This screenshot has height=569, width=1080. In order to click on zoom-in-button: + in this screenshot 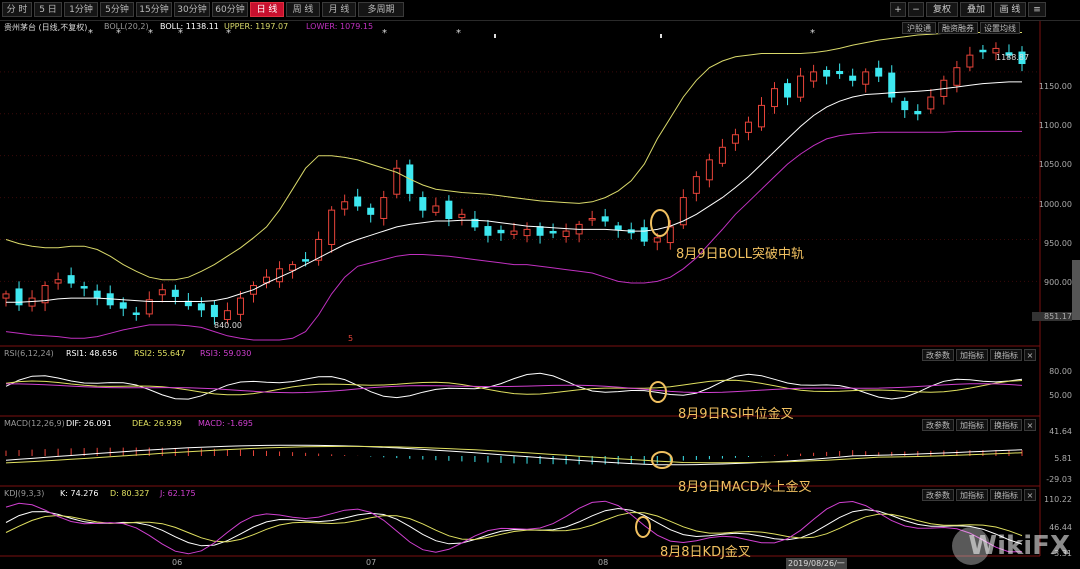, I will do `click(898, 9)`.